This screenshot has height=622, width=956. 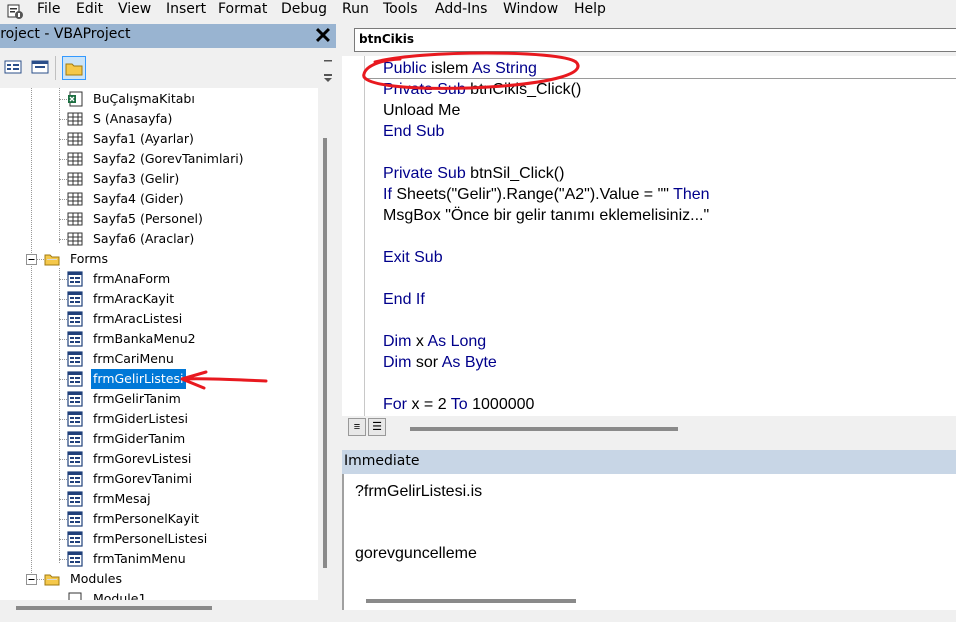 I want to click on code-margin, so click(x=353, y=236).